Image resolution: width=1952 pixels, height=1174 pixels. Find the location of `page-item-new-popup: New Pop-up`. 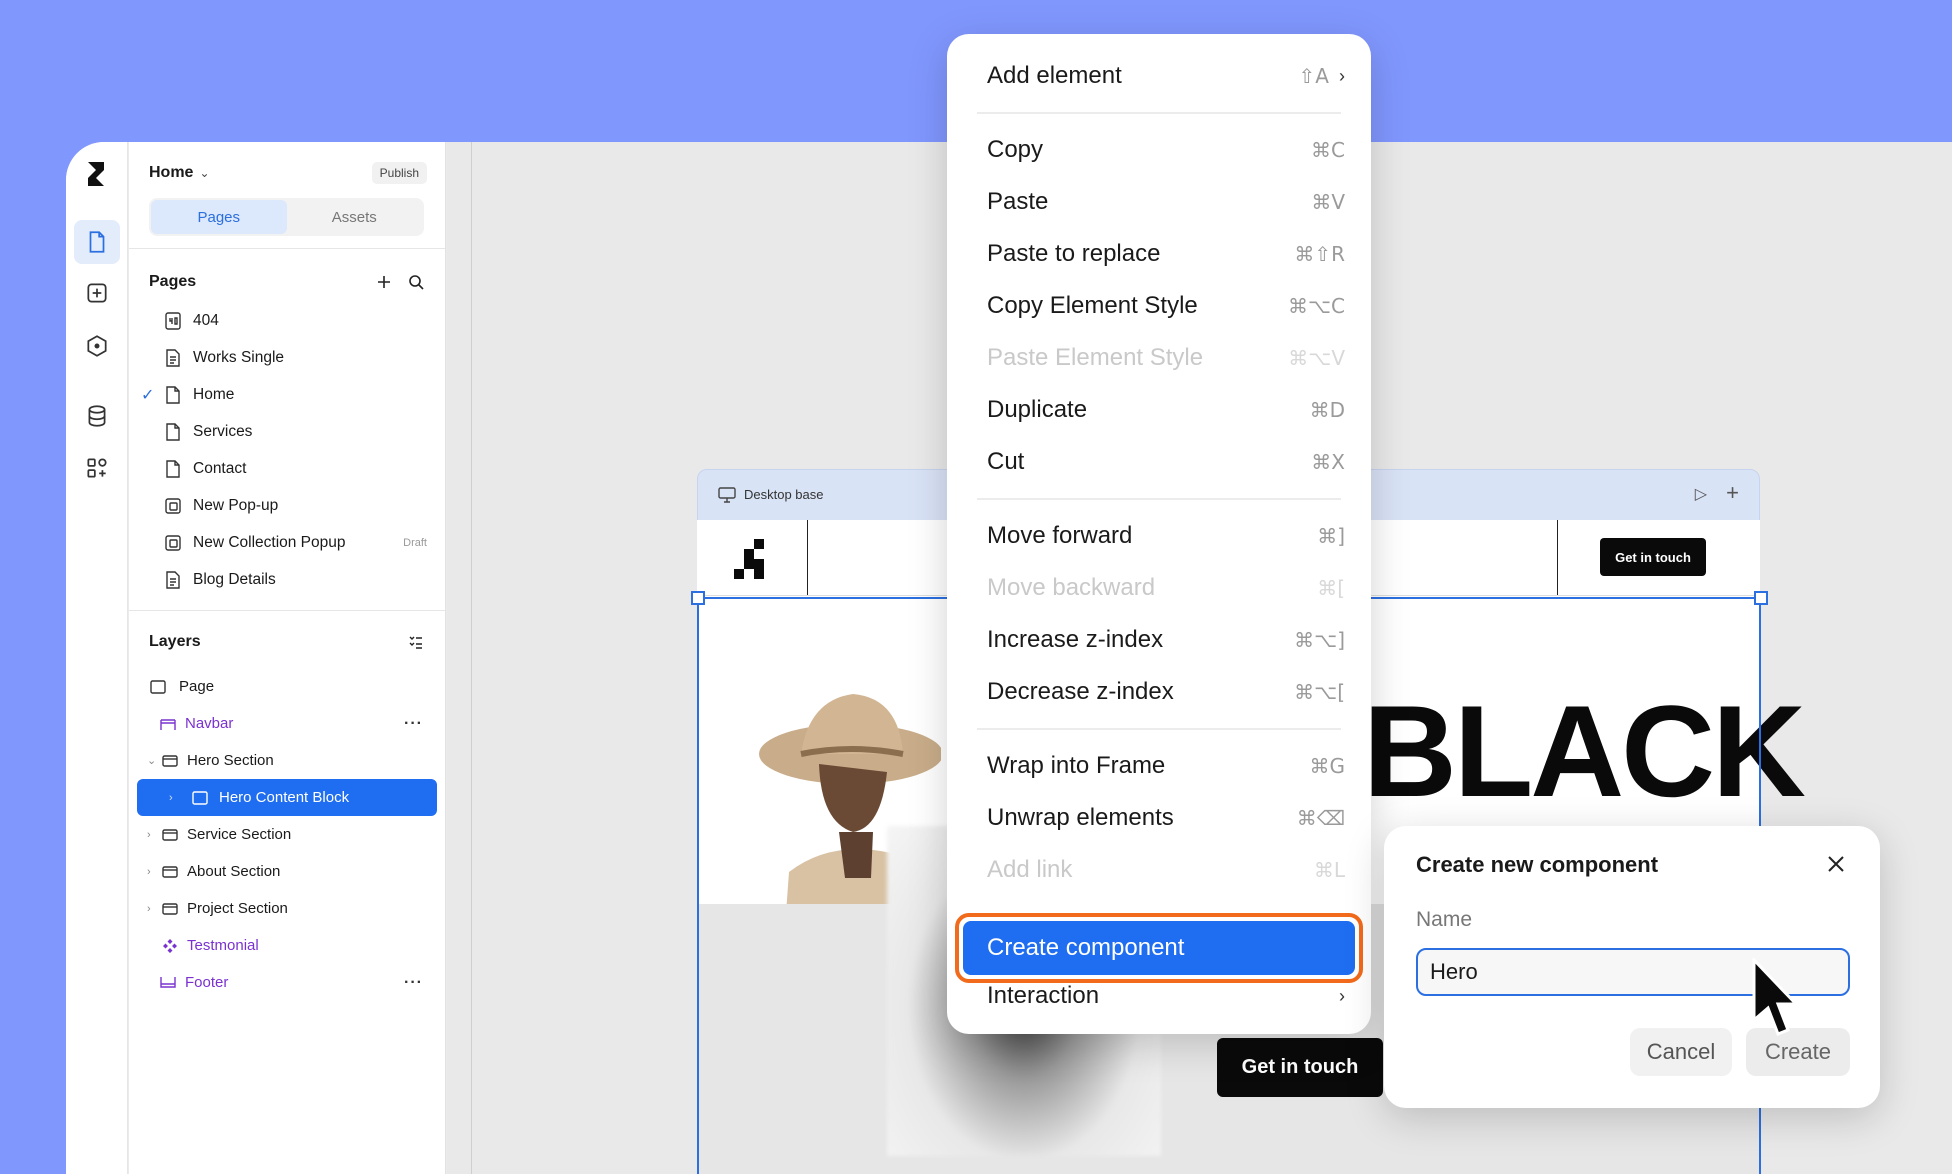

page-item-new-popup: New Pop-up is located at coordinates (287, 505).